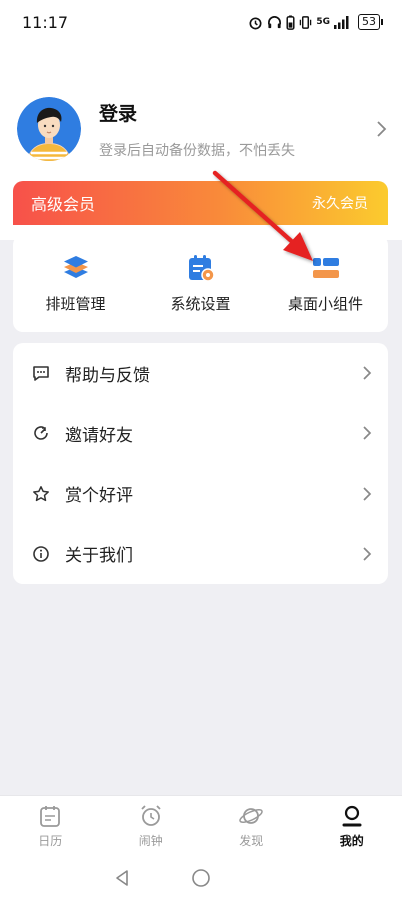  I want to click on layers-icon, so click(76, 268).